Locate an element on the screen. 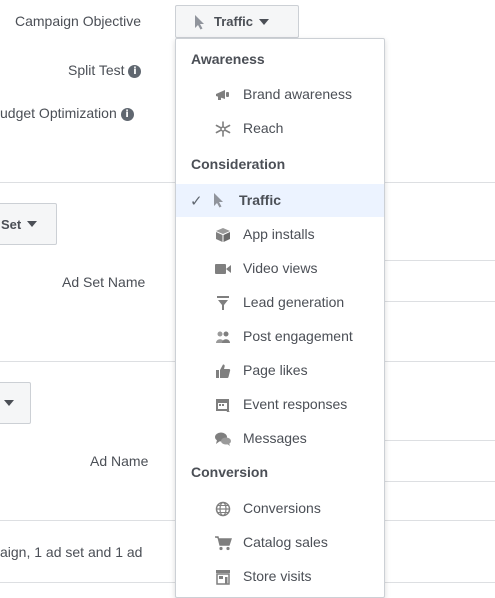 The image size is (495, 598). ad-dropdown-button is located at coordinates (15, 403).